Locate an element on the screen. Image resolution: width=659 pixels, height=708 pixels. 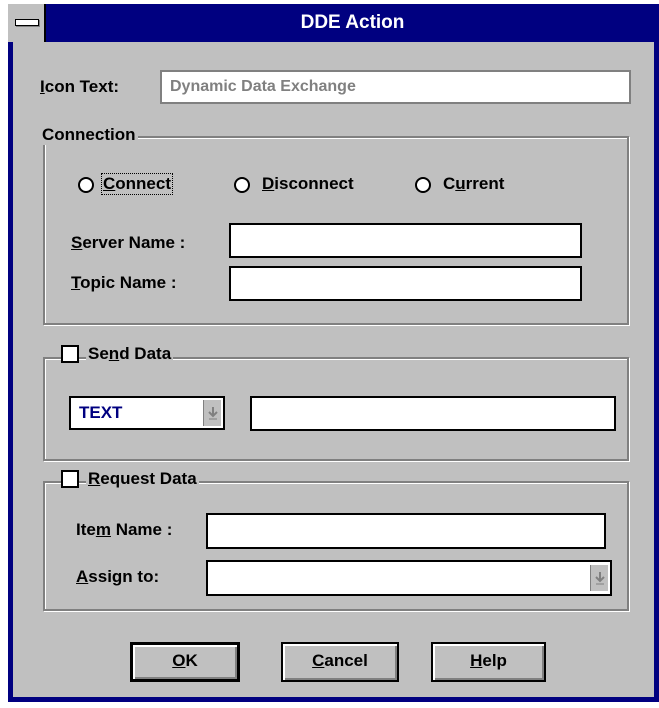
assign-to-dropdown-button is located at coordinates (599, 578).